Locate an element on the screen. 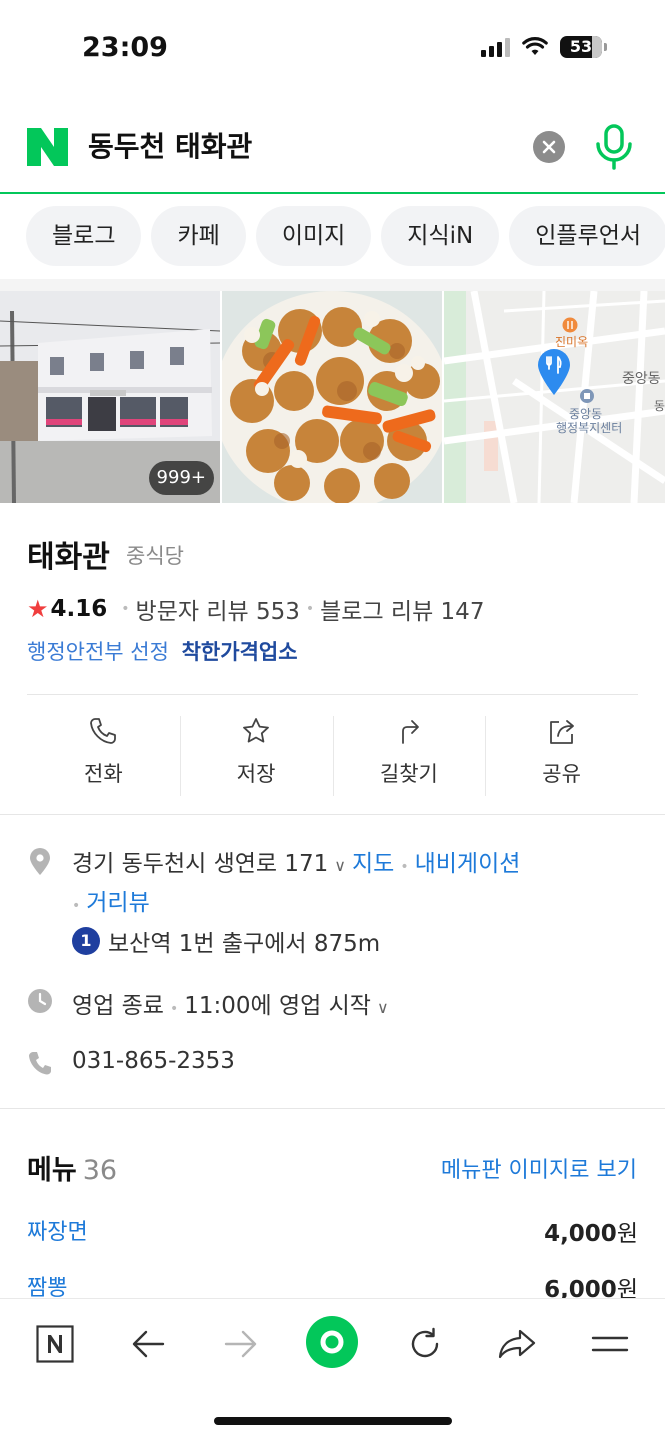 The width and height of the screenshot is (665, 1440). hours-status: 영업 종료 is located at coordinates (118, 1006).